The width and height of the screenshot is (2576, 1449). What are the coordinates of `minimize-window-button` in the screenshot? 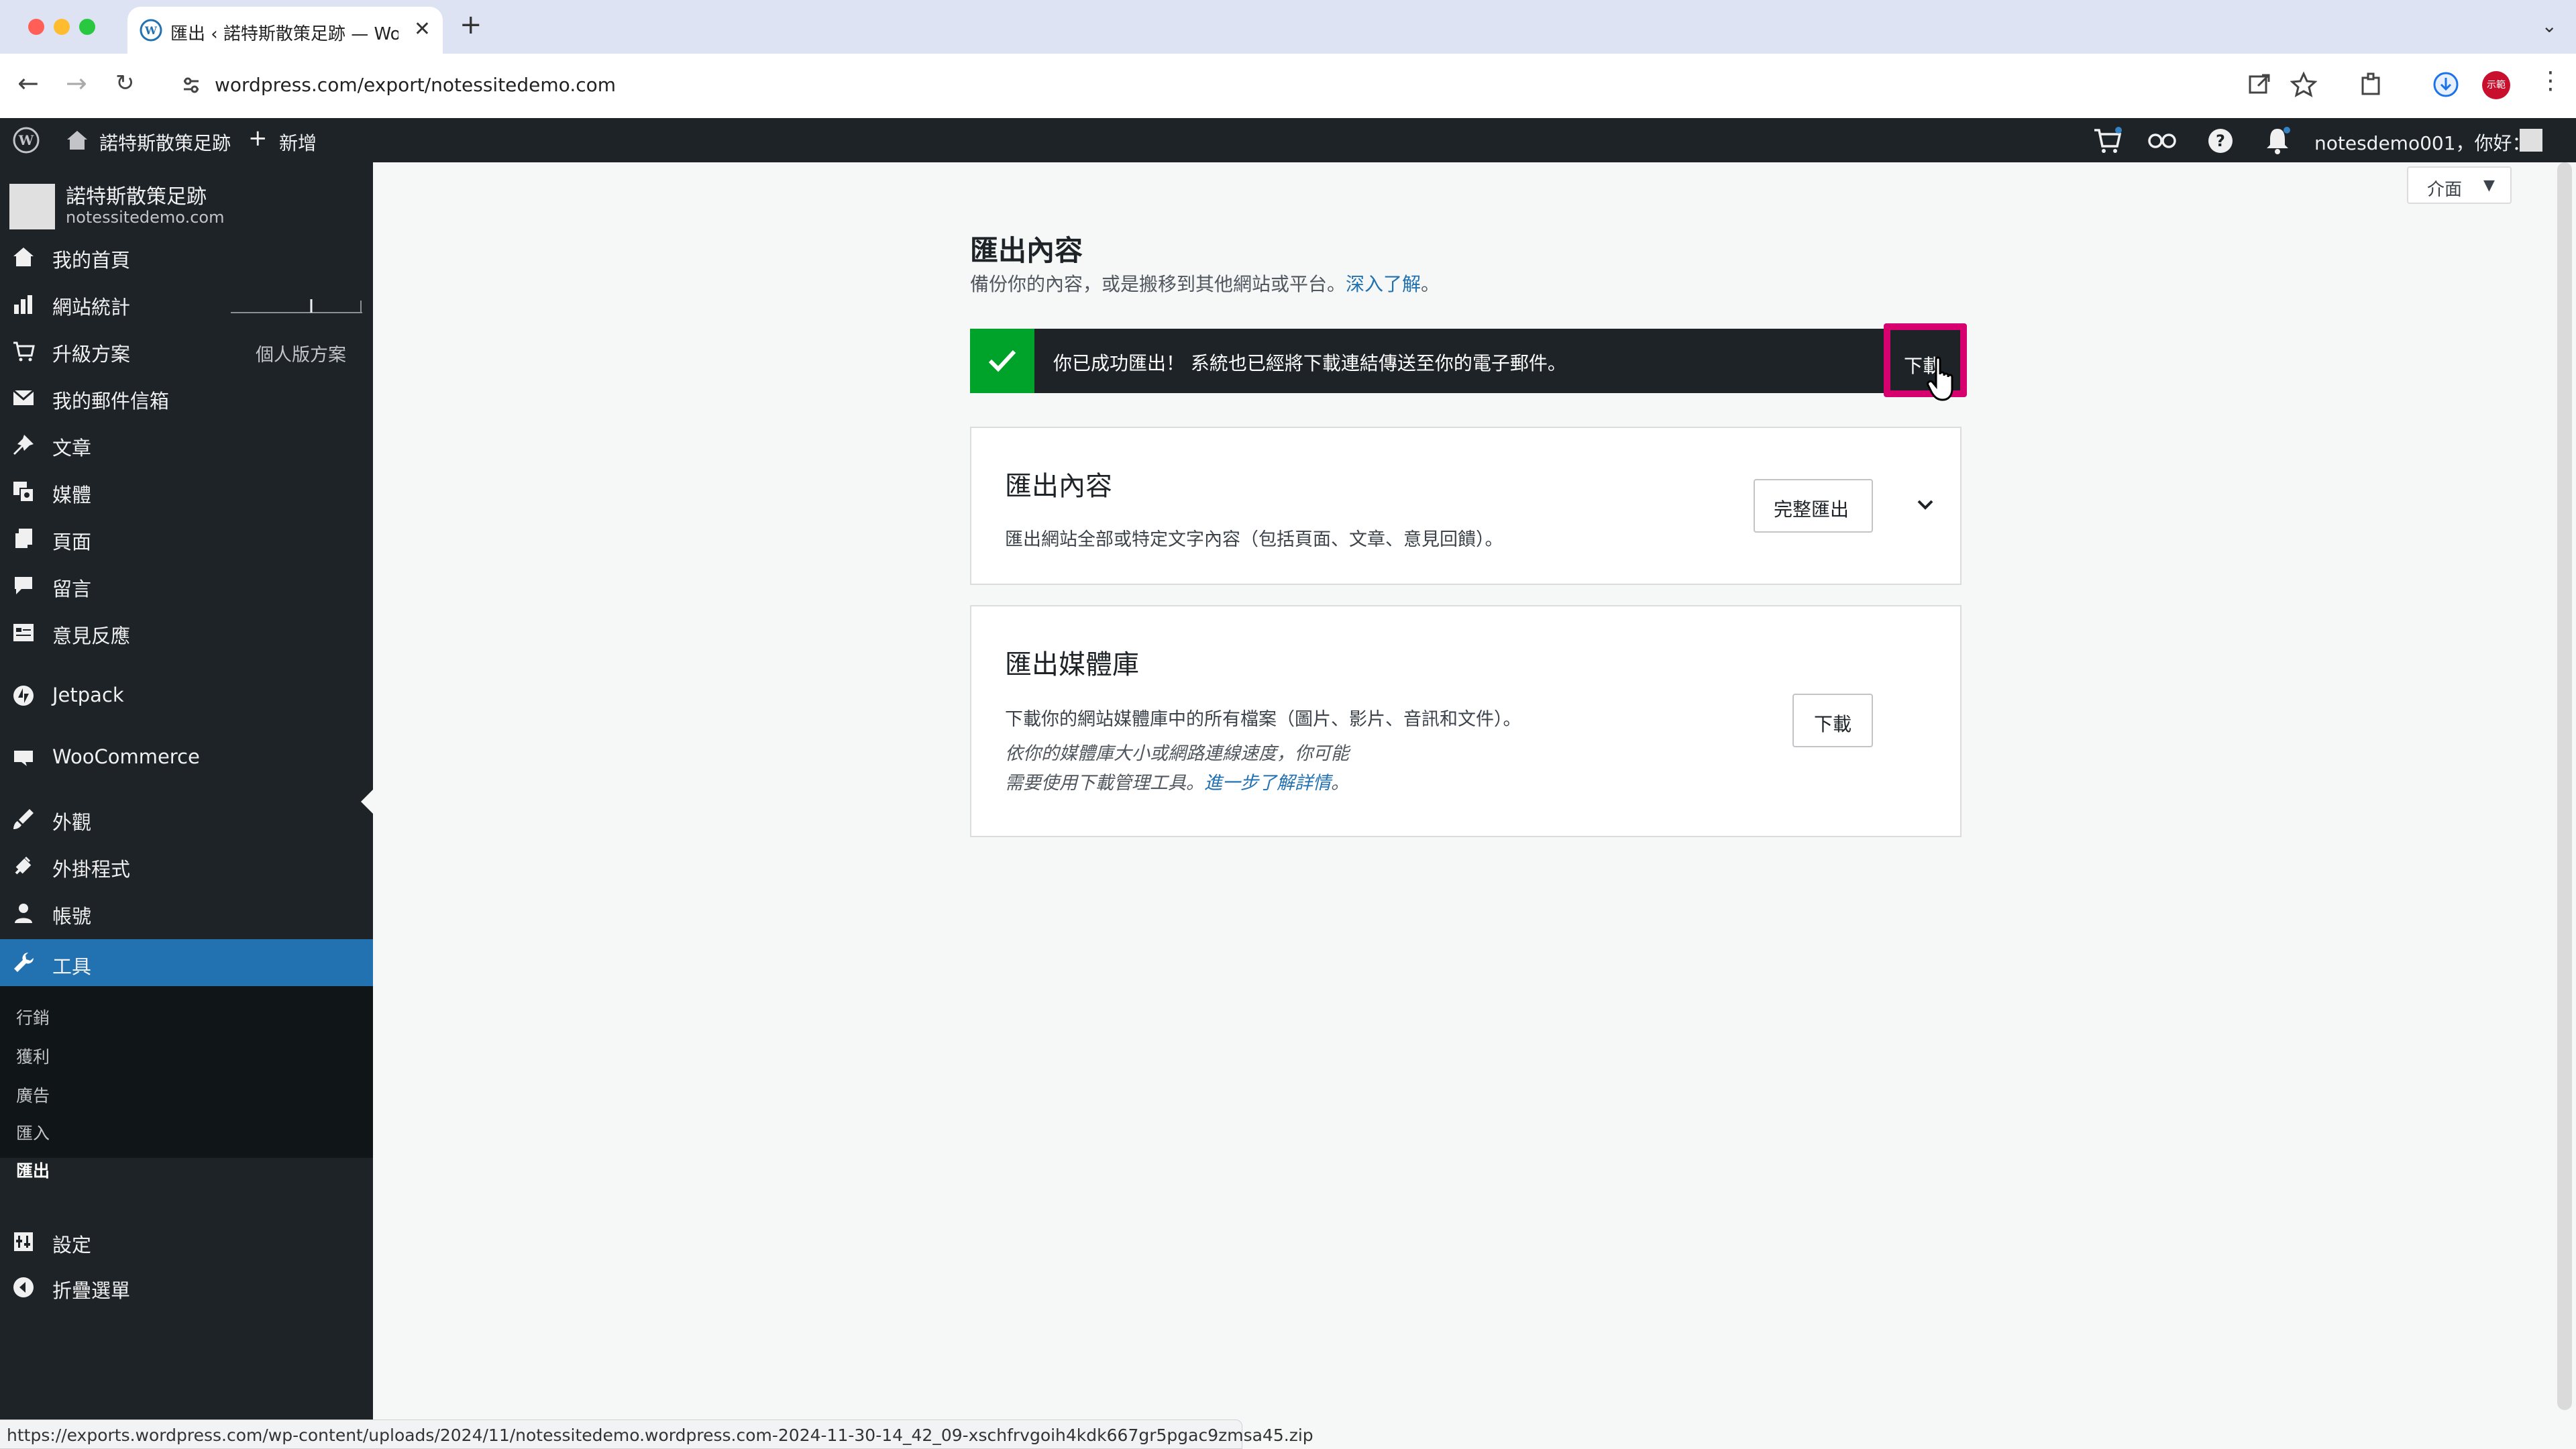 It's located at (62, 27).